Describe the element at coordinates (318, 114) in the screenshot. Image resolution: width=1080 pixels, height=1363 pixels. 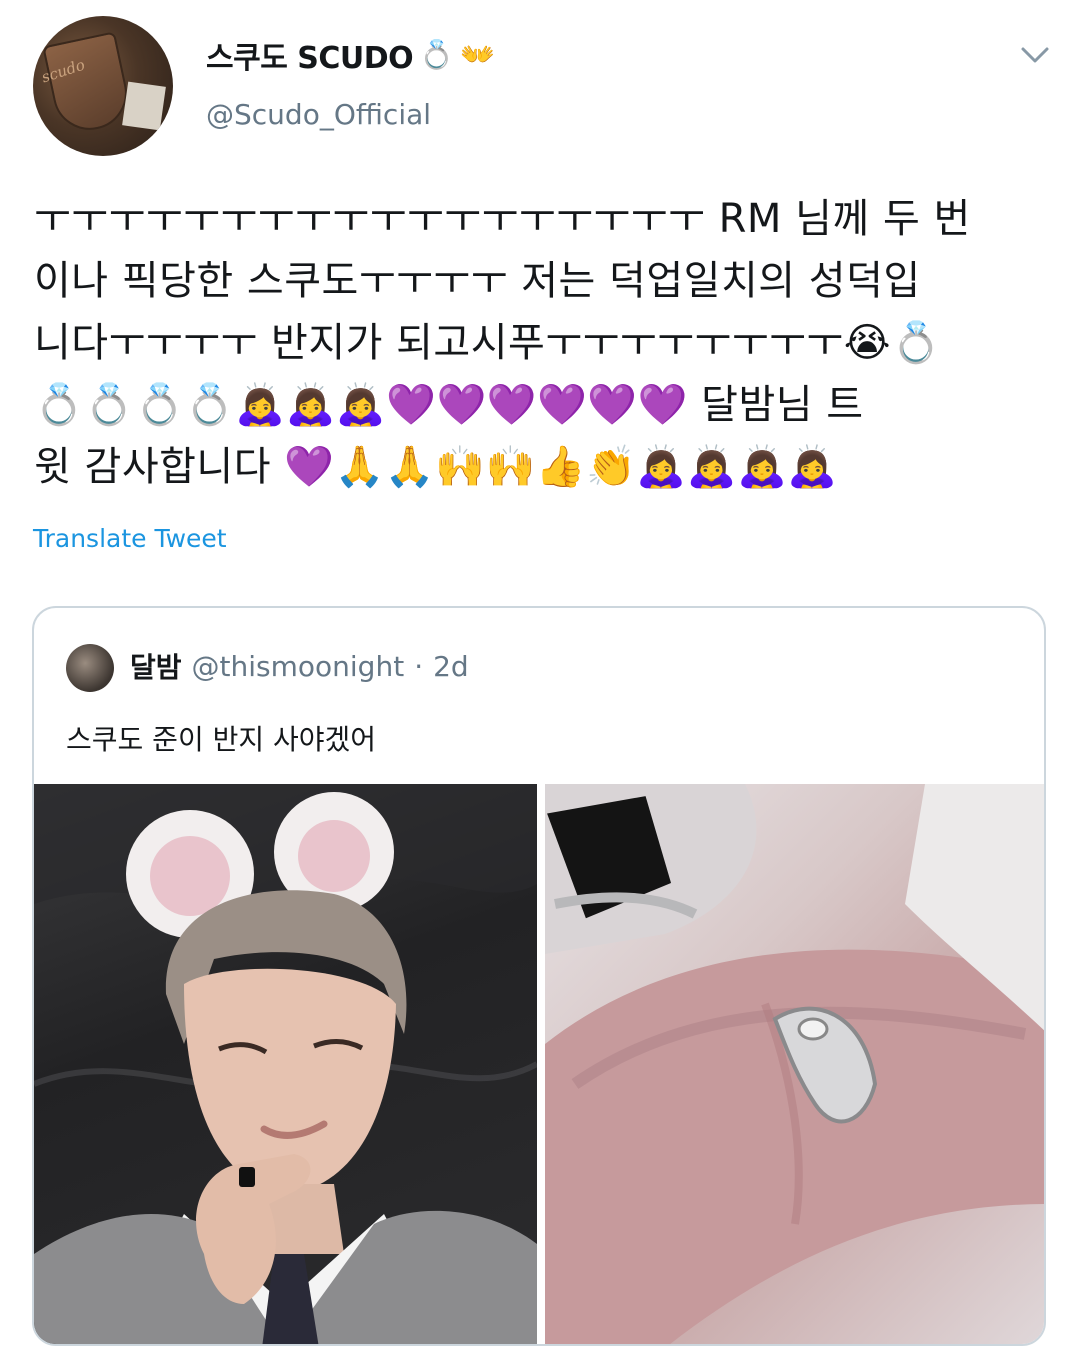
I see `author-handle: @Scudo_Official` at that location.